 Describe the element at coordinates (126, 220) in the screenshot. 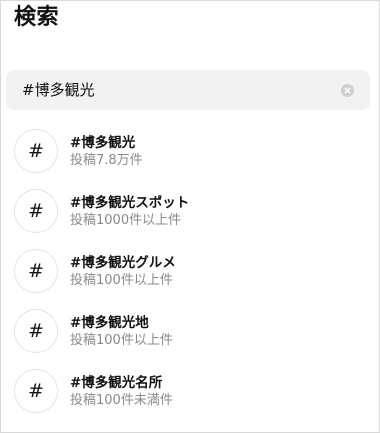

I see `post-count: 投稿1000件以上件` at that location.